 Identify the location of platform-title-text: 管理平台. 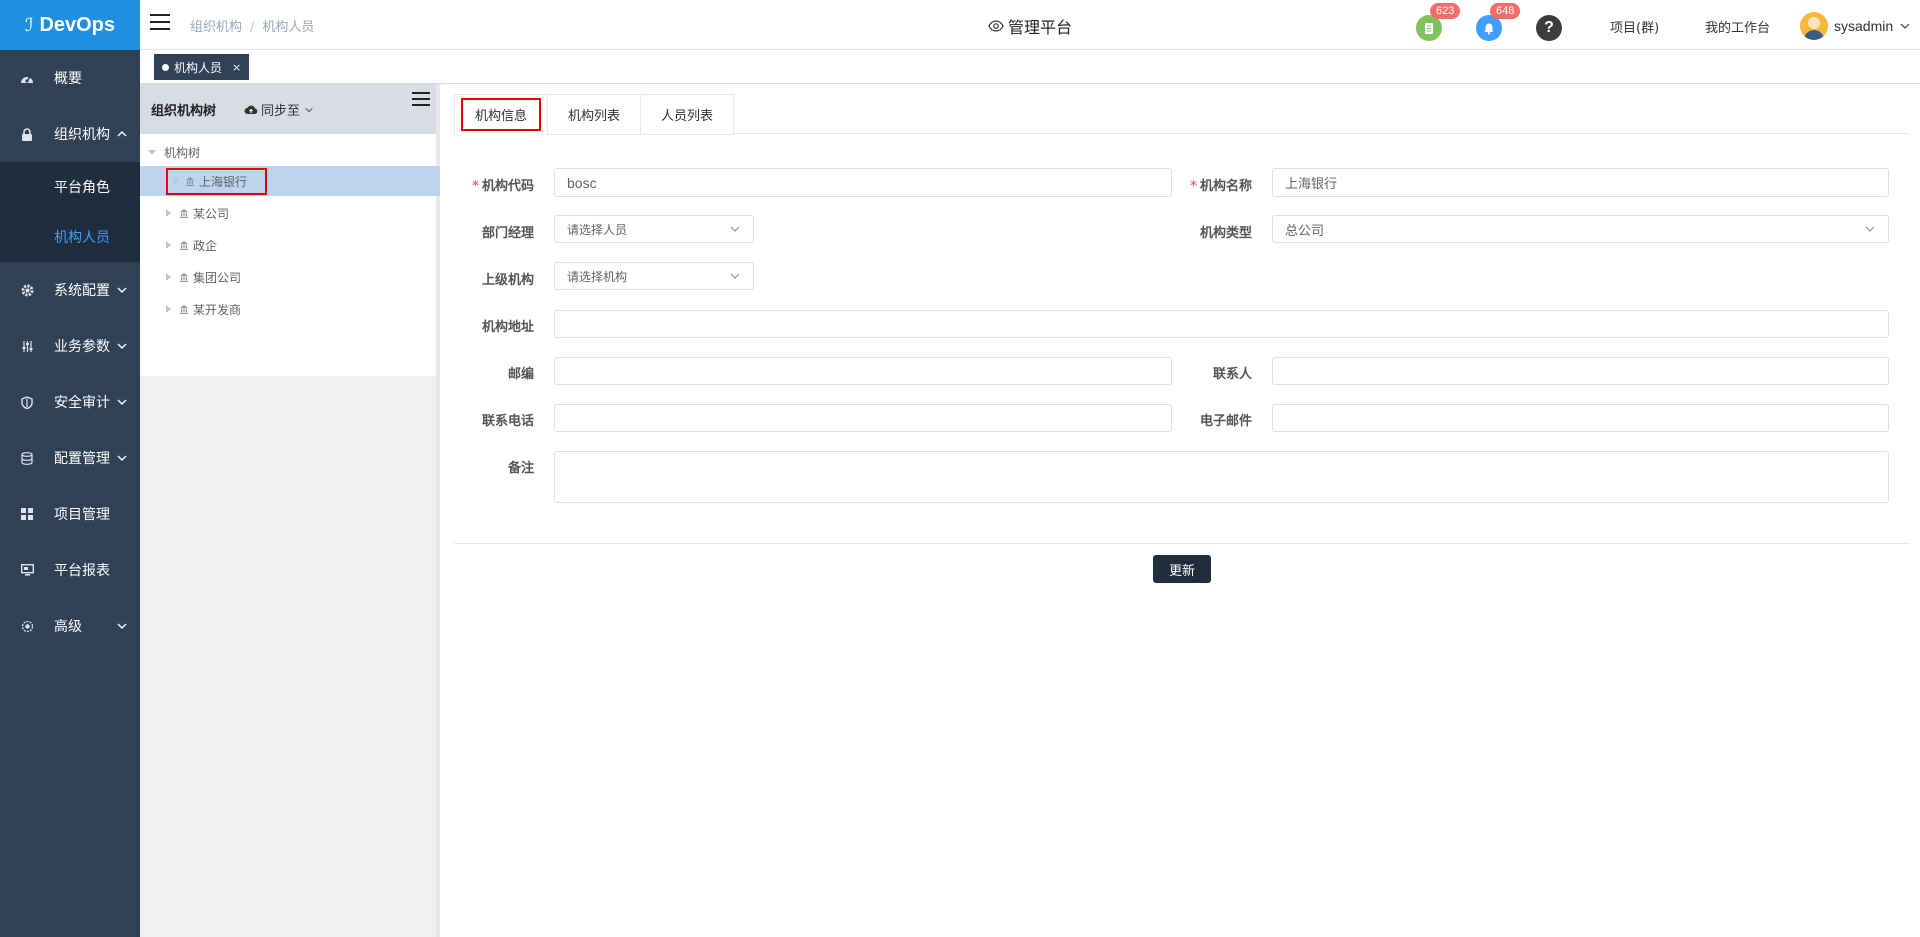
(1040, 27).